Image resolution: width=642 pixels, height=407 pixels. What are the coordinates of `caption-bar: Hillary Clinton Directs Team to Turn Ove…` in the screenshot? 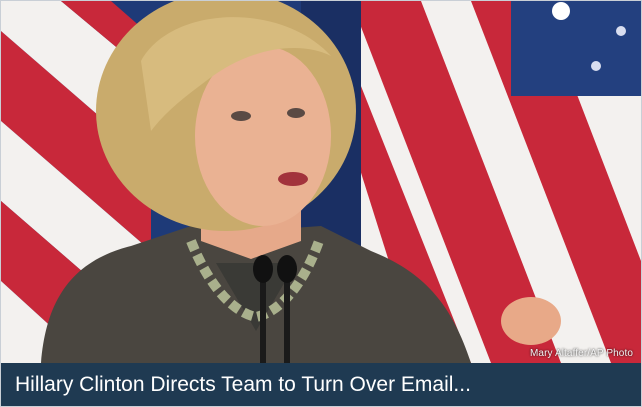 It's located at (321, 384).